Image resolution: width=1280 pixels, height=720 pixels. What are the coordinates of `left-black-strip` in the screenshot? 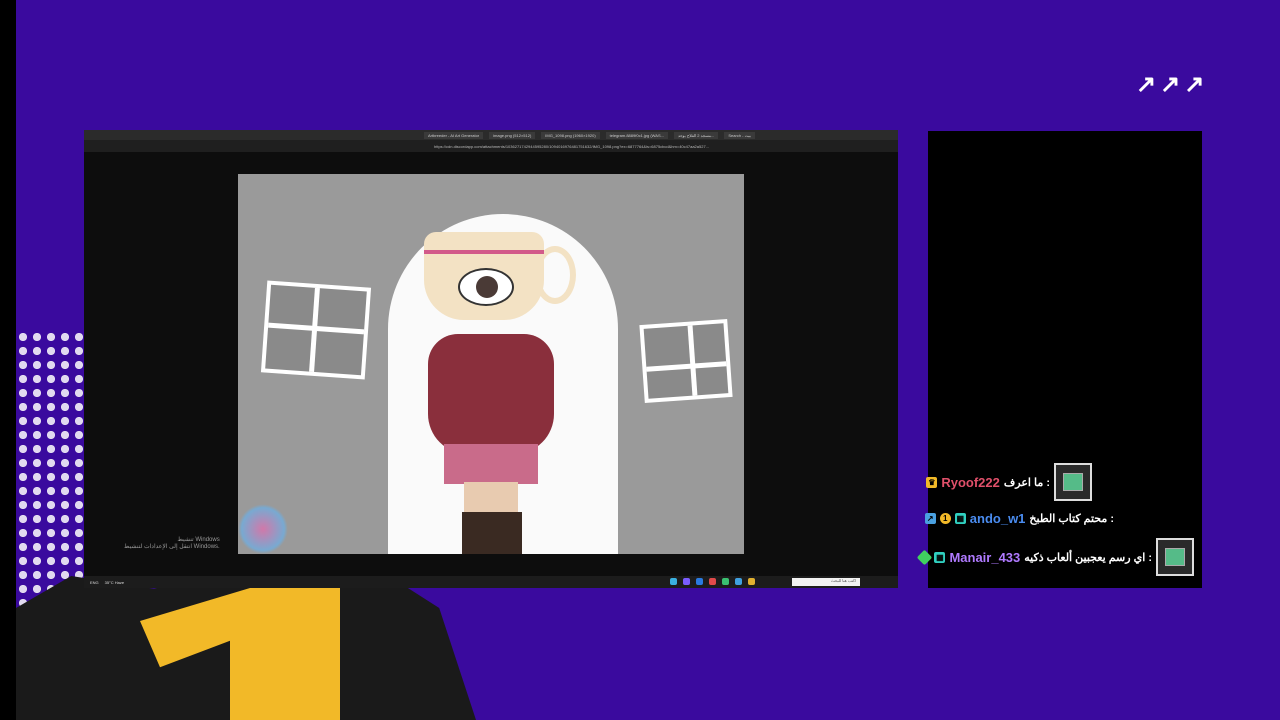 It's located at (8, 360).